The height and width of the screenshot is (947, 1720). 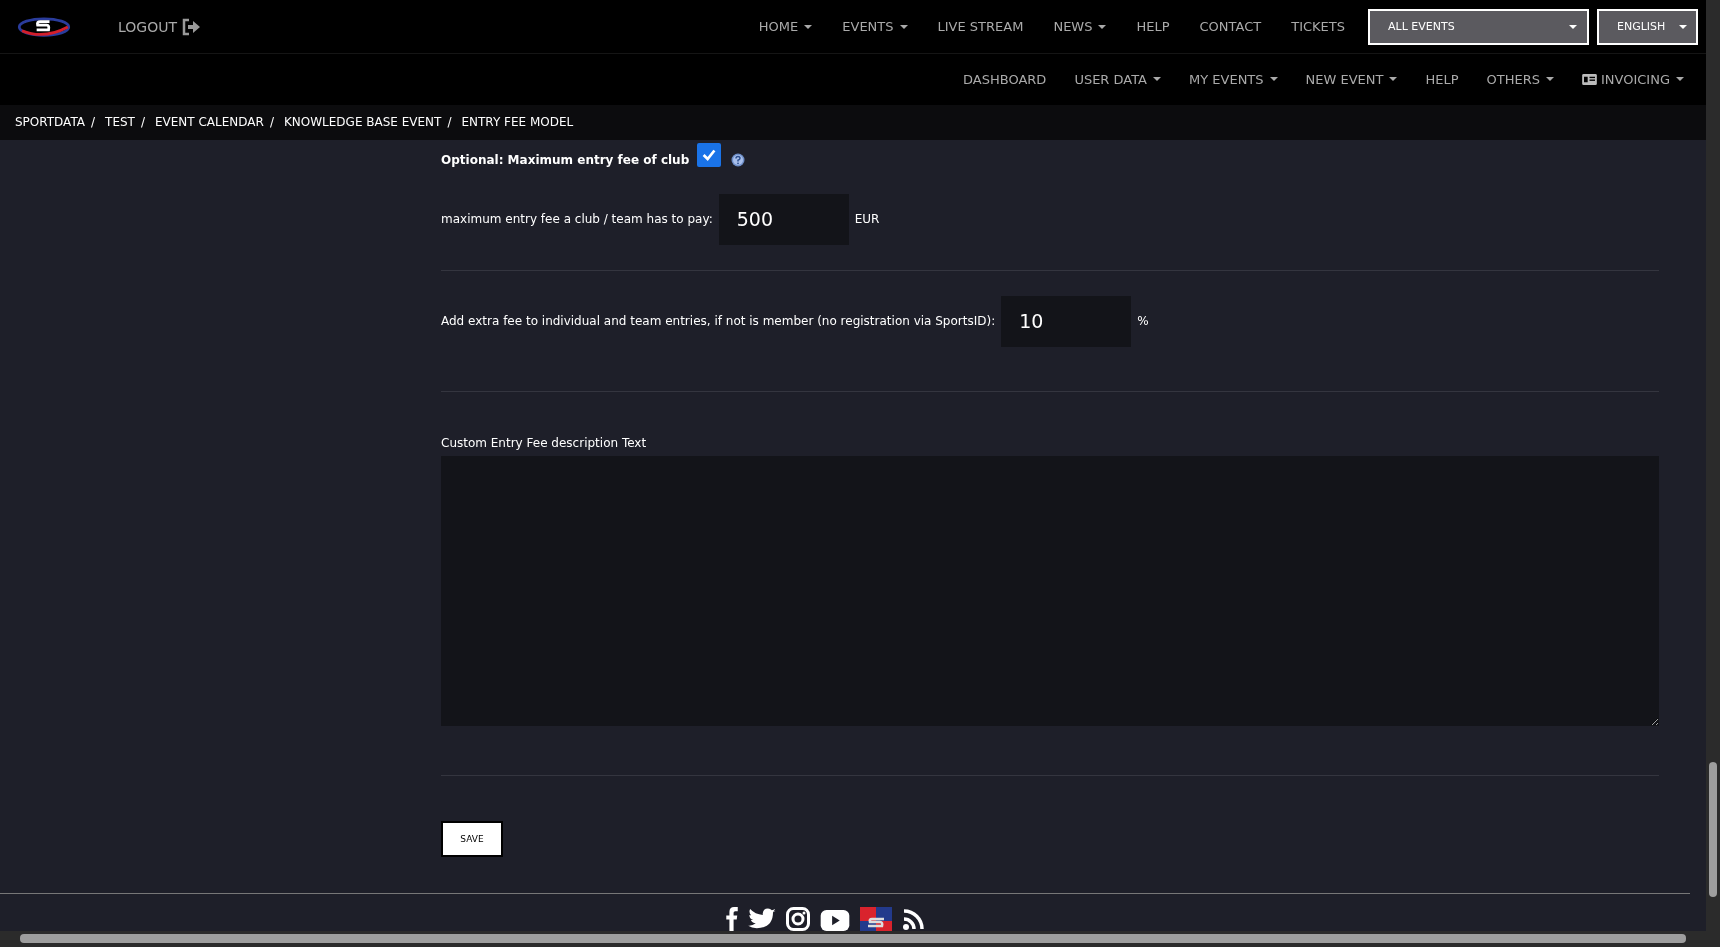 What do you see at coordinates (50, 122) in the screenshot?
I see `breadcrumb-link: SPORTDATA` at bounding box center [50, 122].